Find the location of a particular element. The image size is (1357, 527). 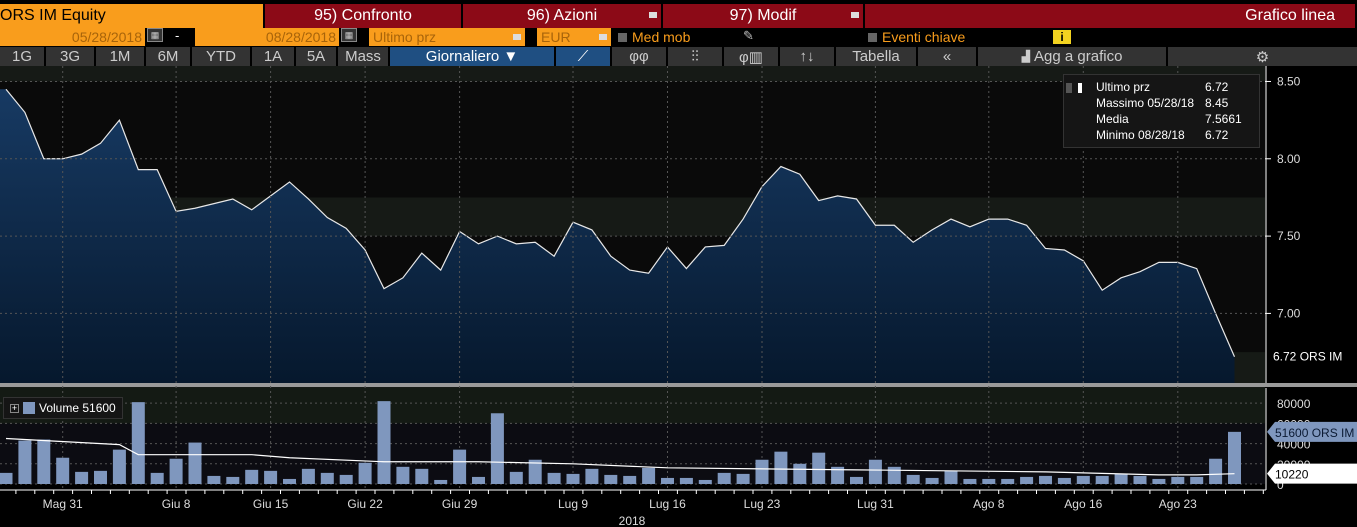

table-button: Tabella is located at coordinates (877, 56).